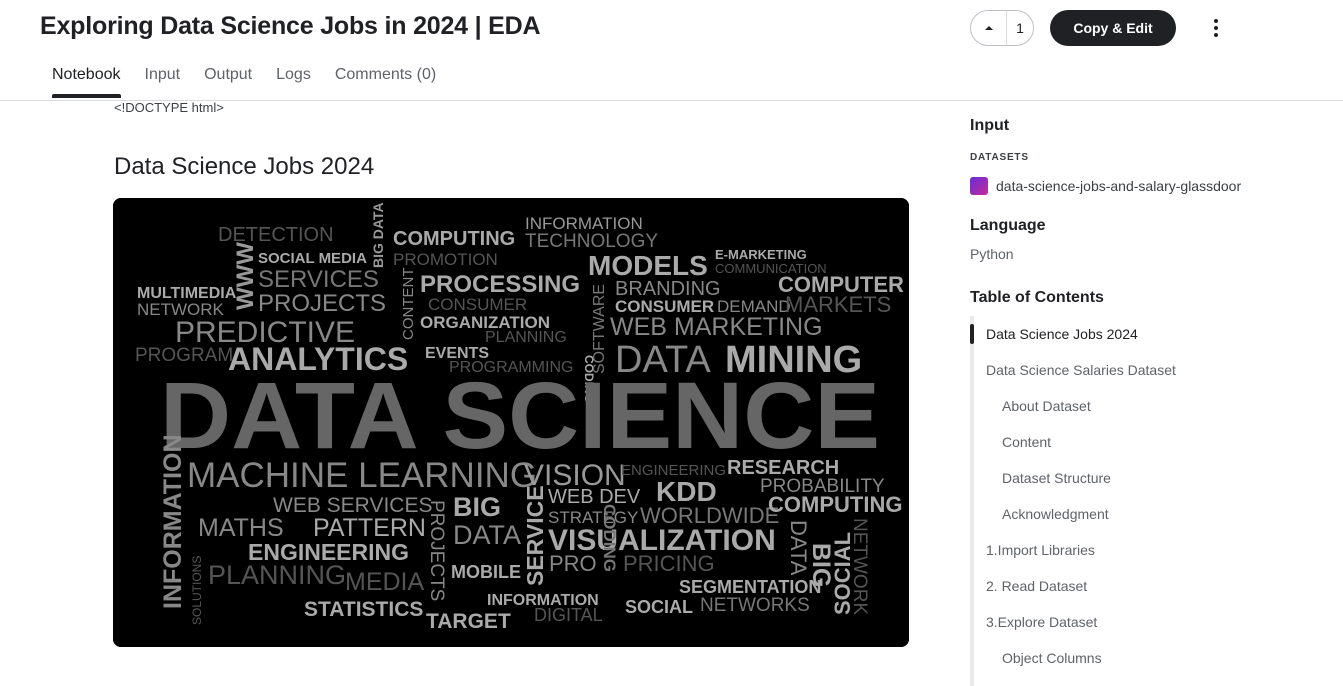 The image size is (1343, 686). I want to click on toc-item: Content, so click(1026, 442).